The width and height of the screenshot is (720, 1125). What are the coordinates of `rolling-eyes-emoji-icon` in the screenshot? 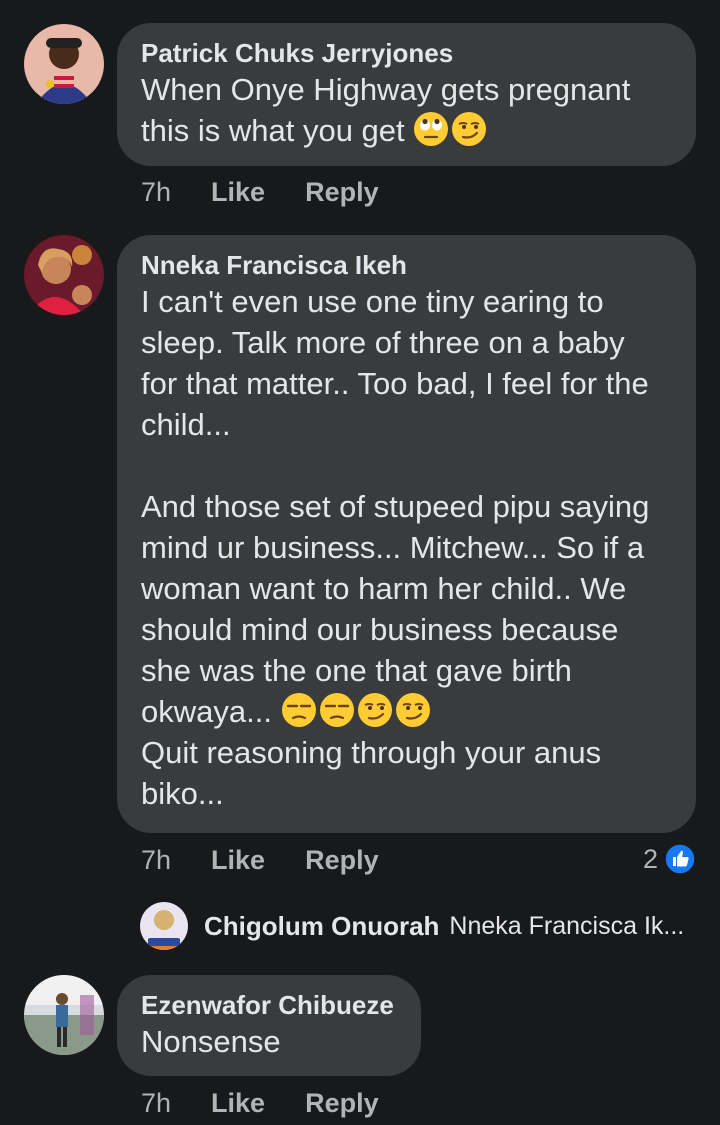 It's located at (431, 129).